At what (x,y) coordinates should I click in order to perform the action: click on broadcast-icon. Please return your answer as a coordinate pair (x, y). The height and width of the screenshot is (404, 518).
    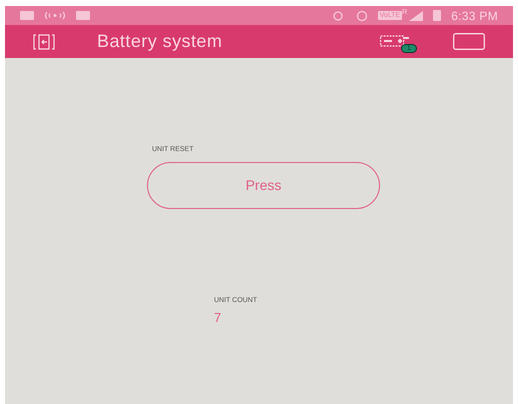
    Looking at the image, I should click on (55, 15).